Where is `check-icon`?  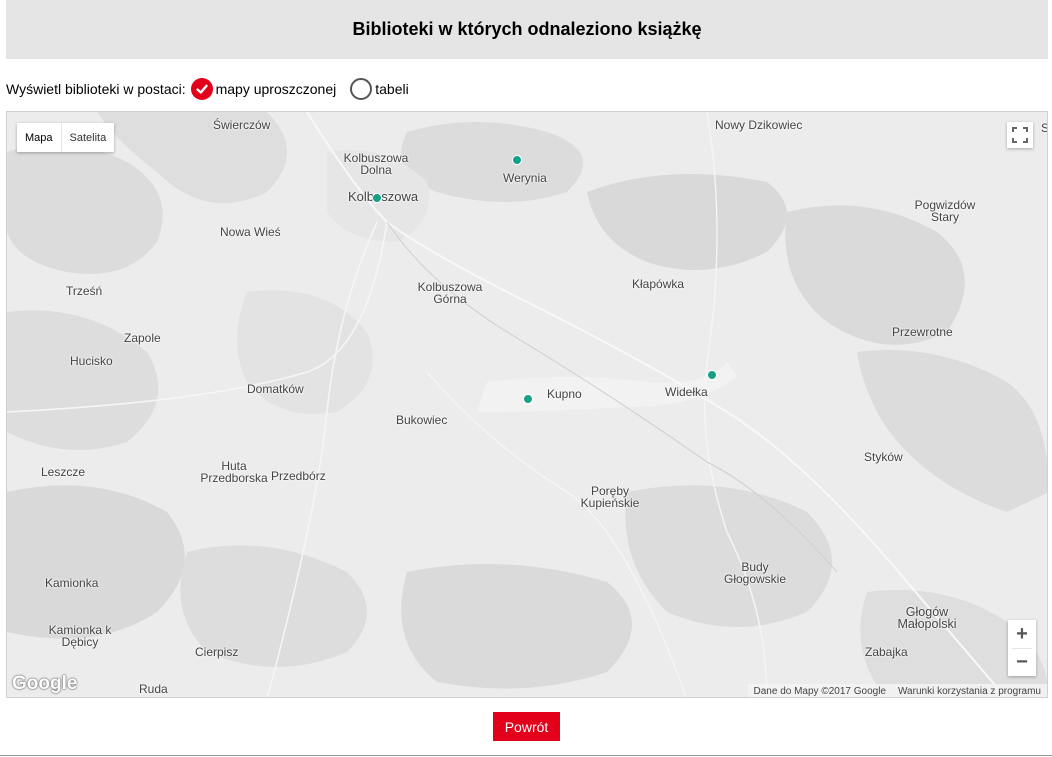 check-icon is located at coordinates (201, 89).